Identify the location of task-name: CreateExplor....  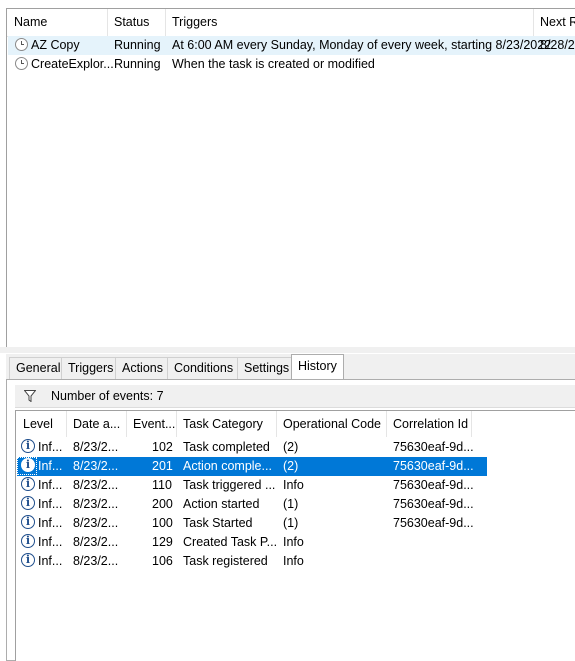
(72, 64).